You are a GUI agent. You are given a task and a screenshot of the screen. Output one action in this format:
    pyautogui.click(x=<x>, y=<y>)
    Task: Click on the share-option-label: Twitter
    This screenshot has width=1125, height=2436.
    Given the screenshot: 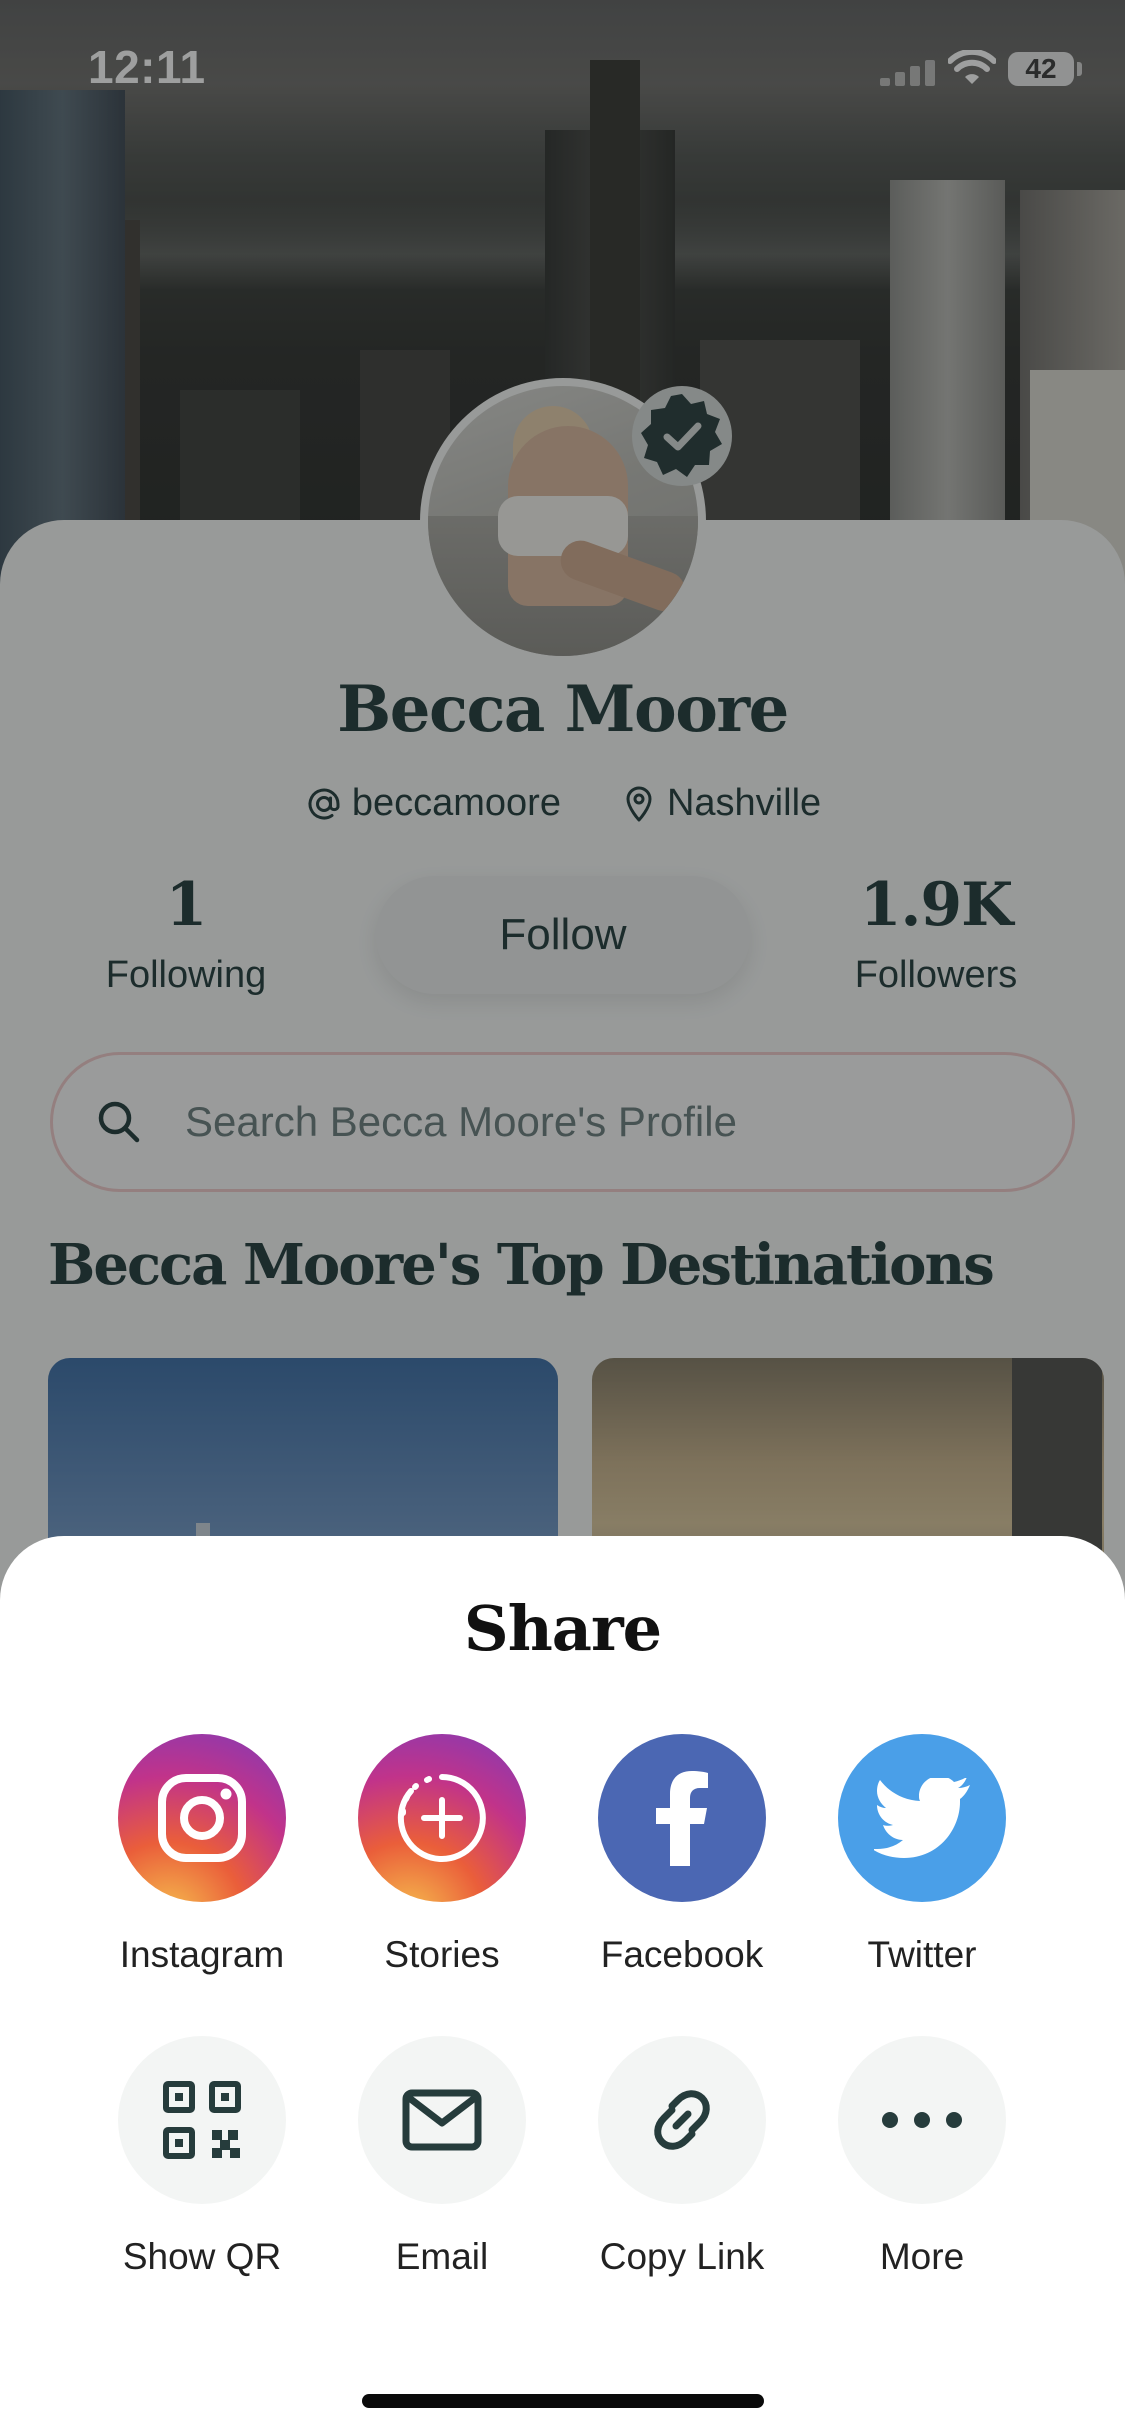 What is the action you would take?
    pyautogui.click(x=922, y=1954)
    